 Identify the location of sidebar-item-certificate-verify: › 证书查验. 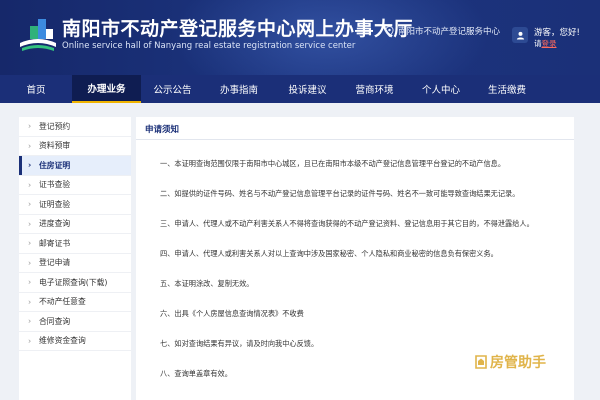
(75, 185).